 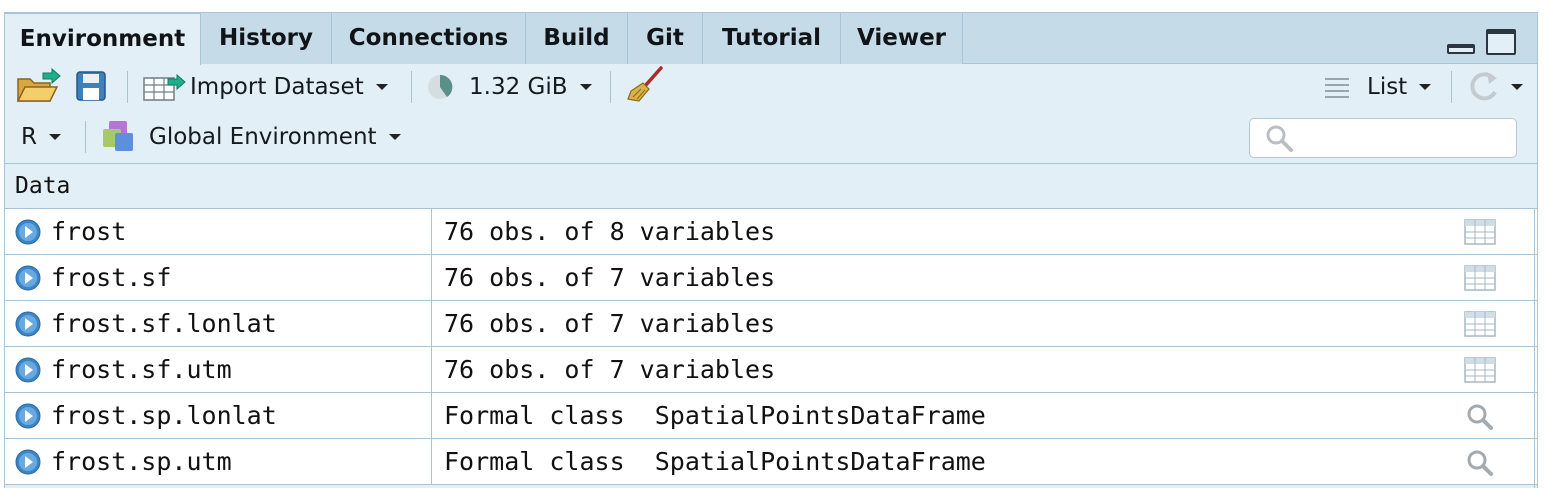 What do you see at coordinates (665, 38) in the screenshot?
I see `tab-git: Git` at bounding box center [665, 38].